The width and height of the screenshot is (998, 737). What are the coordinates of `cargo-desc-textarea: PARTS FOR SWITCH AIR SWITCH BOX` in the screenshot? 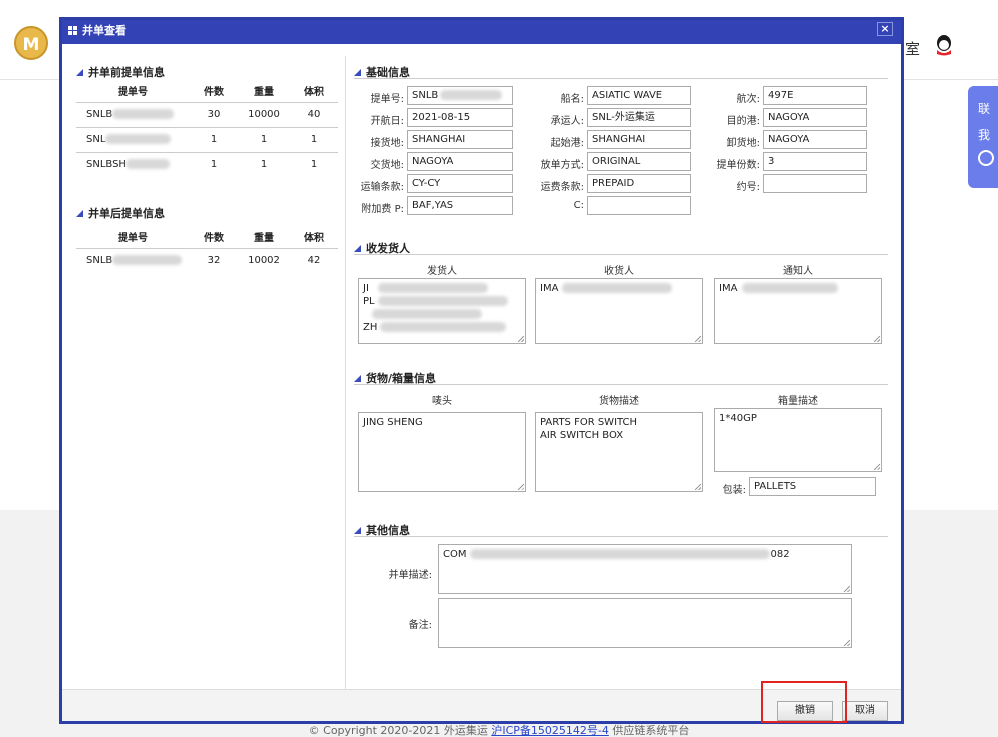 It's located at (619, 452).